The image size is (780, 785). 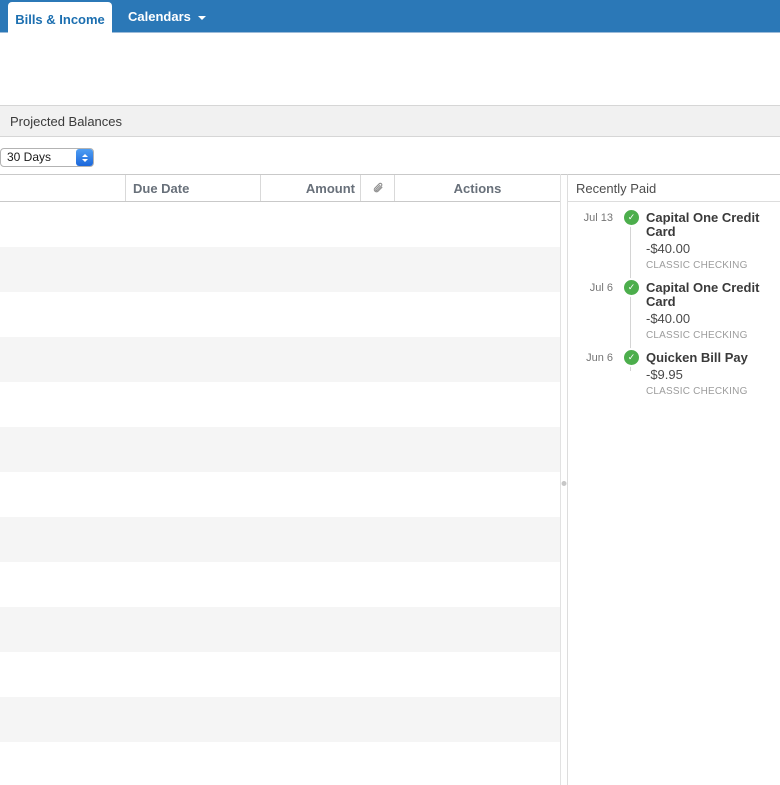 What do you see at coordinates (201, 17) in the screenshot?
I see `chevron-down-icon` at bounding box center [201, 17].